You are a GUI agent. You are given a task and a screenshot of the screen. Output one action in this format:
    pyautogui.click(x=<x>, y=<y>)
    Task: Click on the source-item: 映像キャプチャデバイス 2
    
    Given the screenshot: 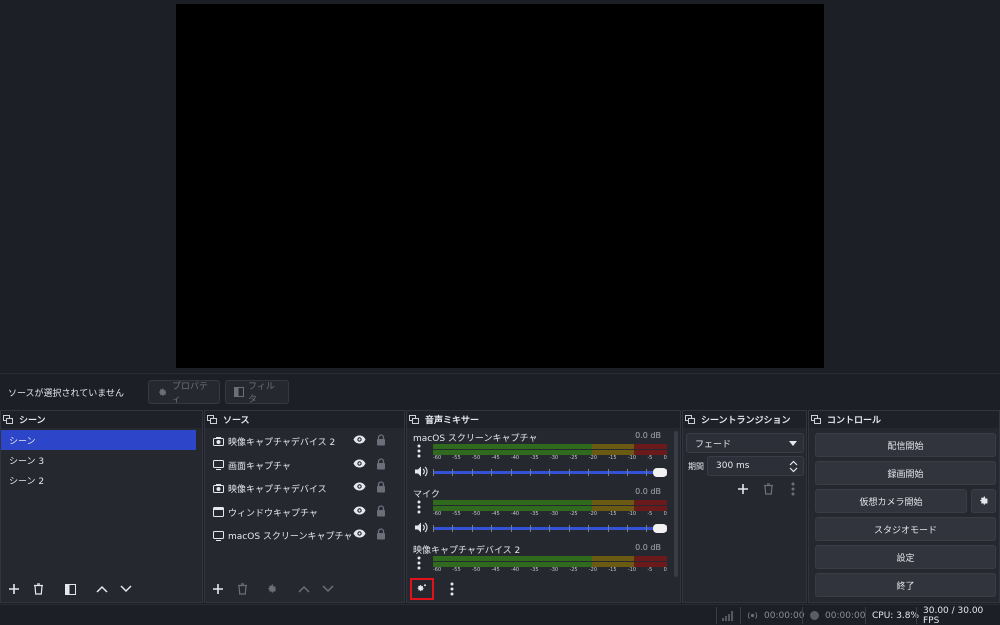 What is the action you would take?
    pyautogui.click(x=304, y=442)
    